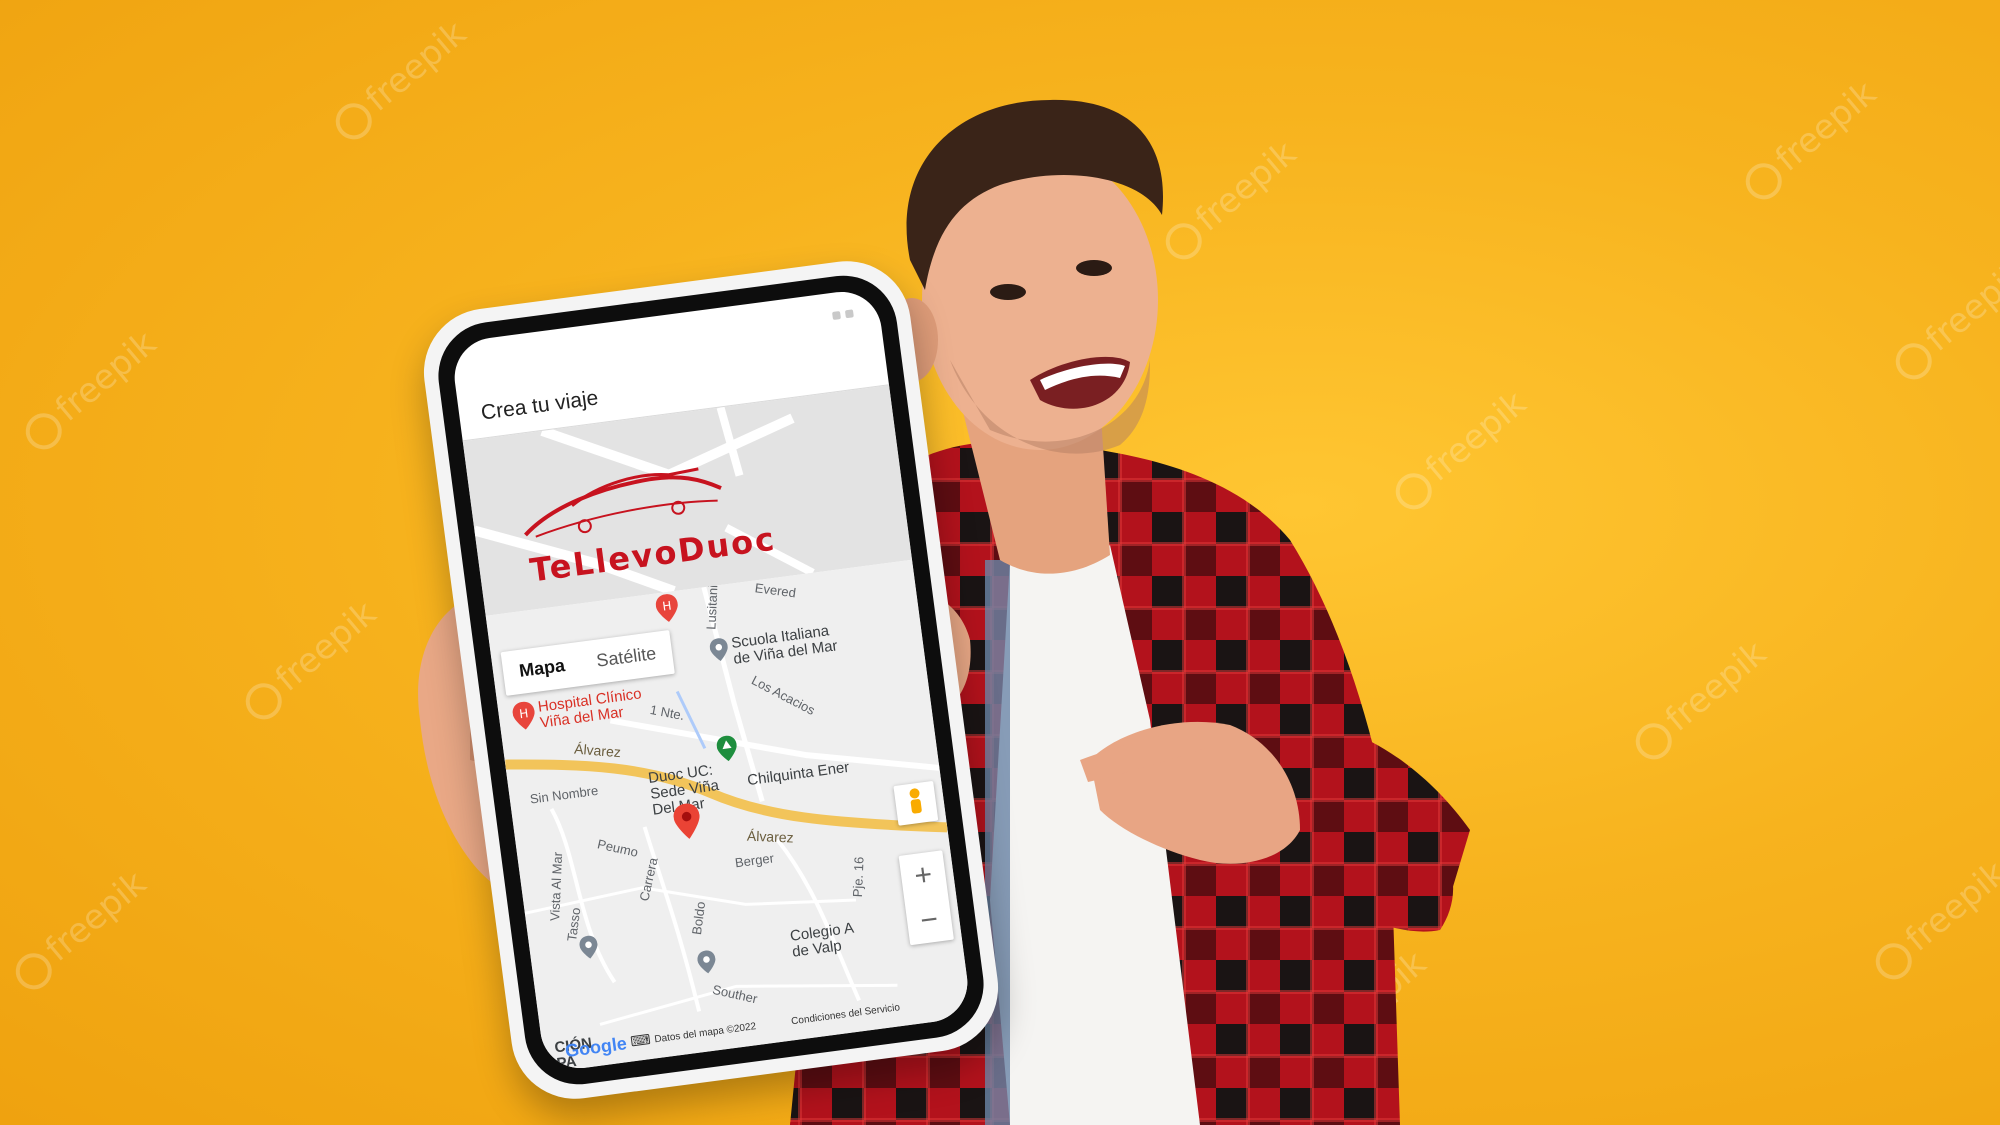 The image size is (2000, 1125). I want to click on status-bar-icons, so click(840, 314).